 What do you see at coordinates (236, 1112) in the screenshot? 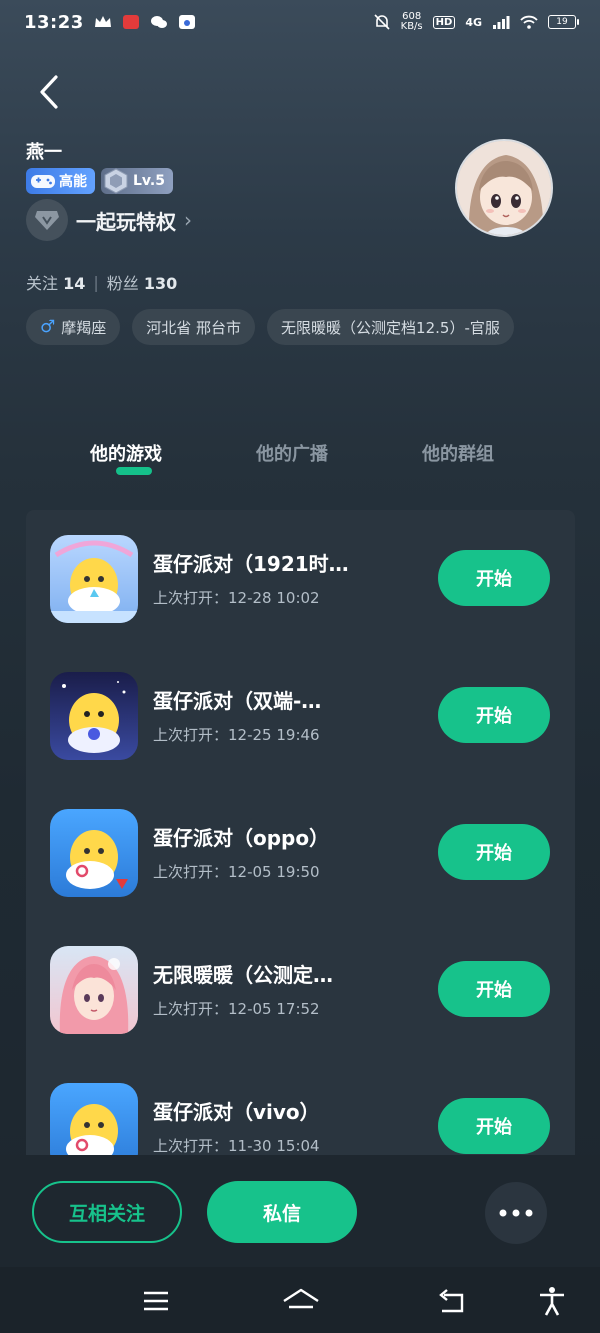
I see `game-title: 蛋仔派对（vivo）` at bounding box center [236, 1112].